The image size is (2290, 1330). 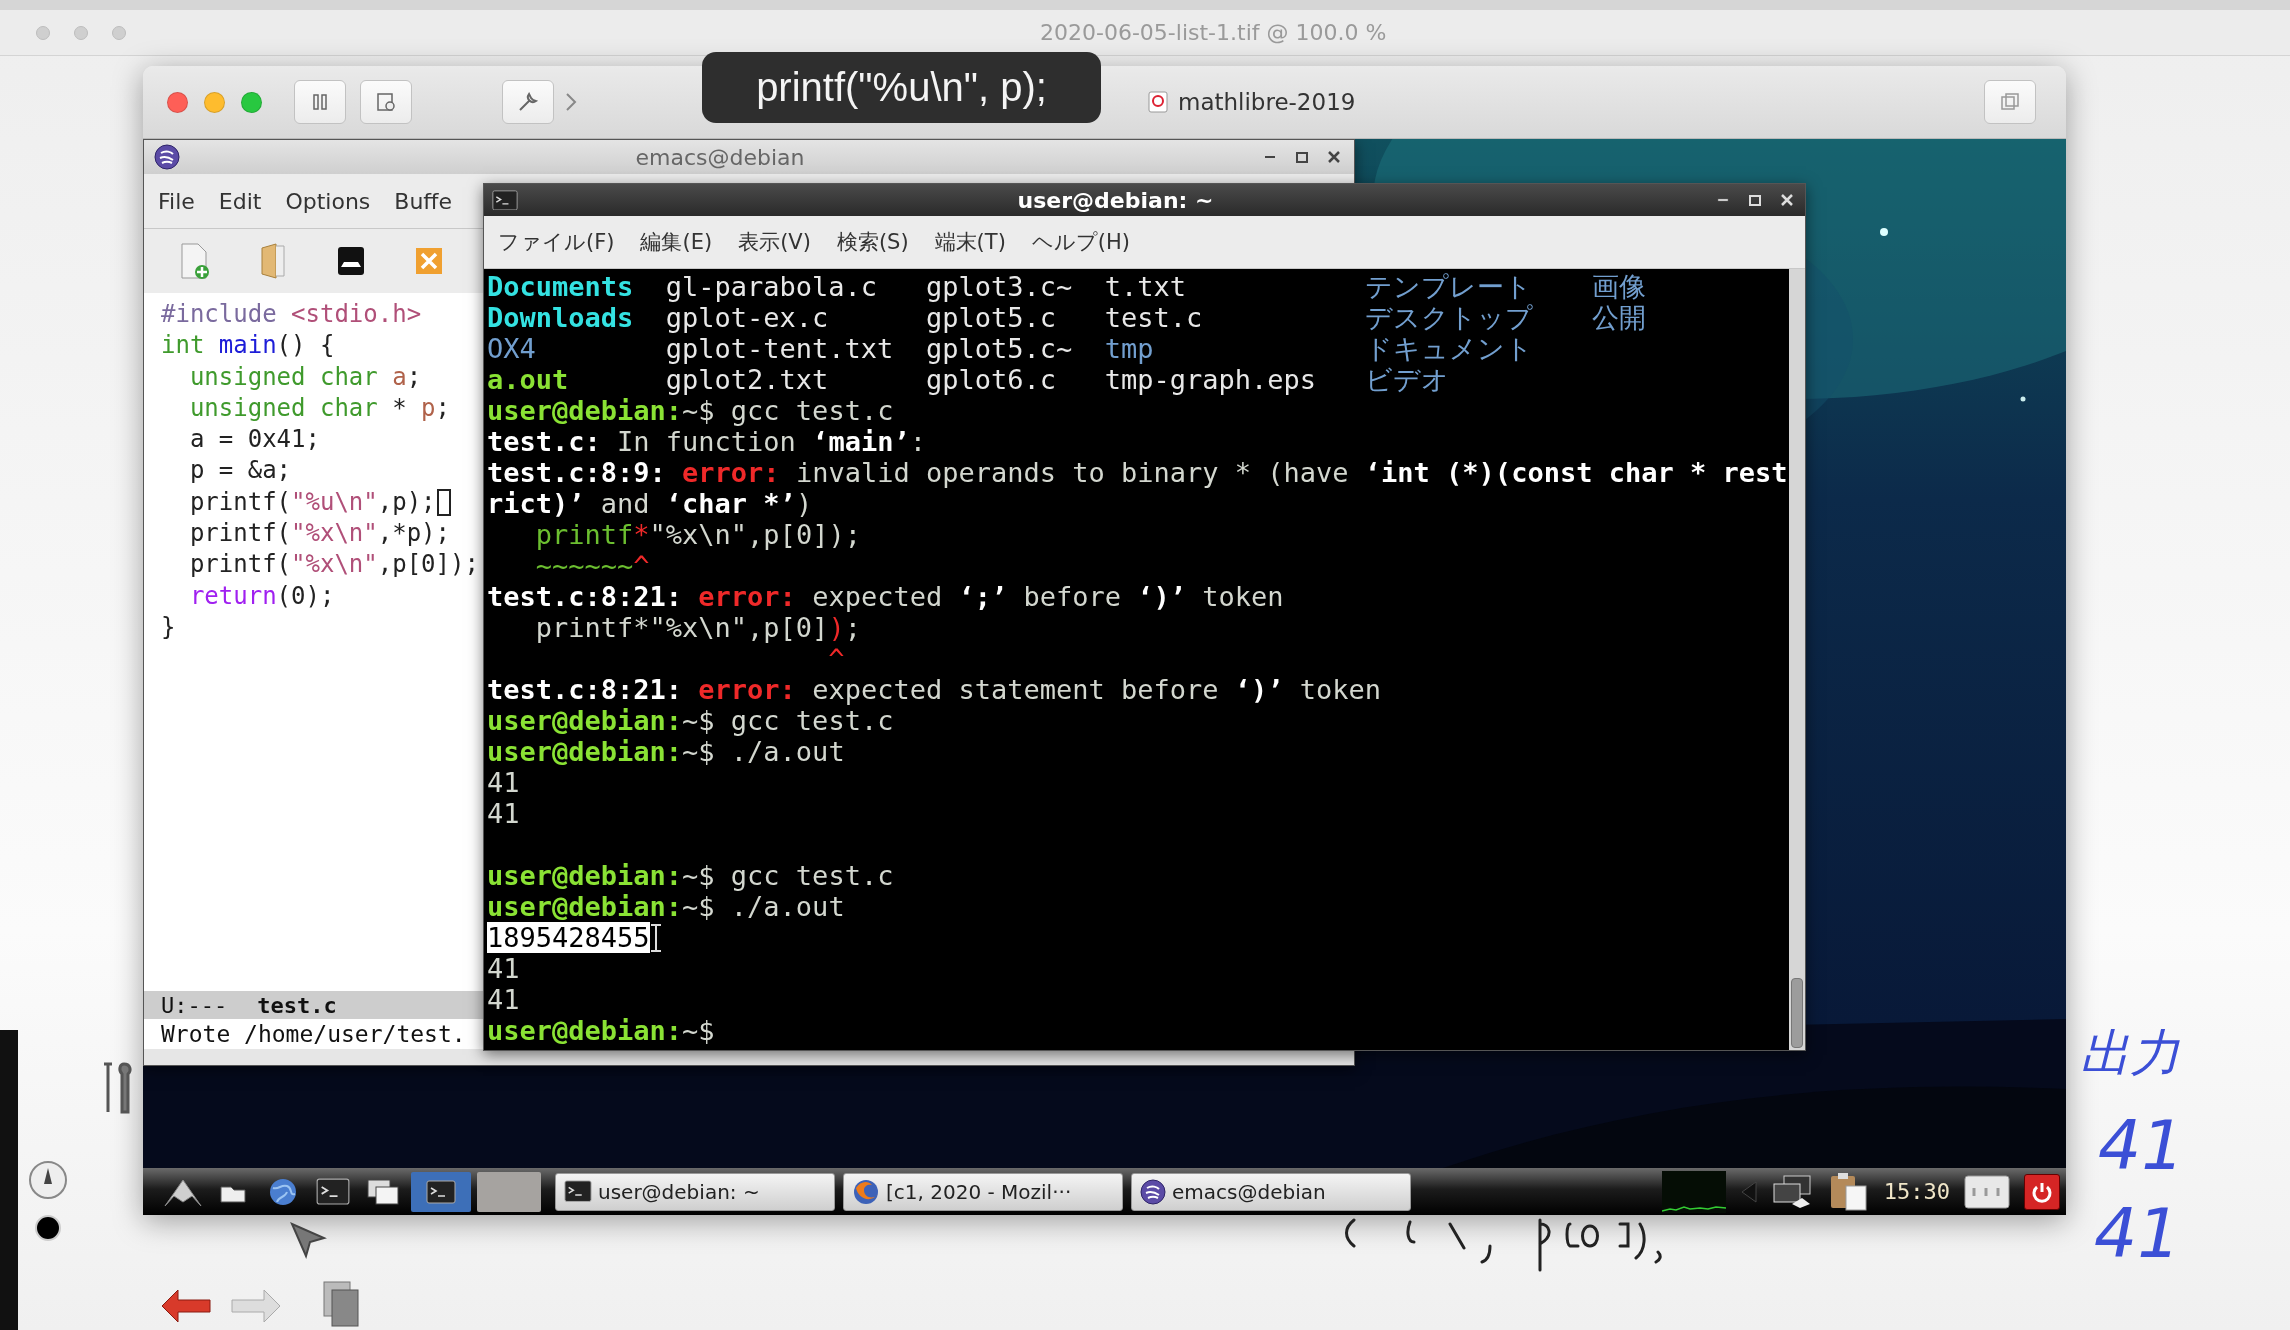 What do you see at coordinates (2010, 102) in the screenshot?
I see `windows-icon` at bounding box center [2010, 102].